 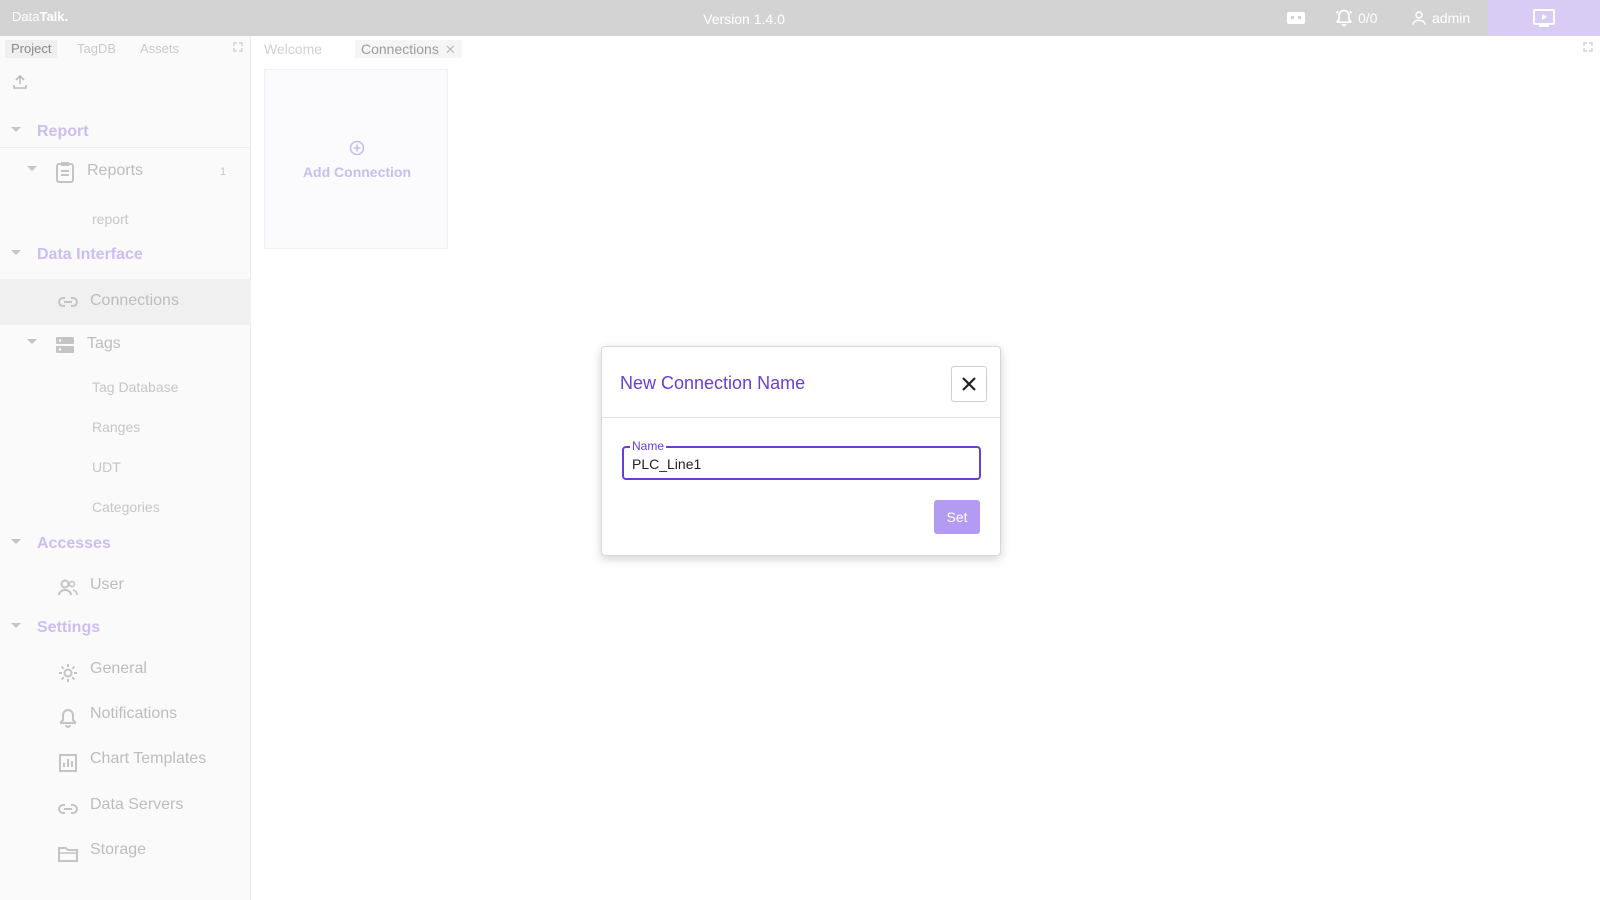 What do you see at coordinates (1355, 18) in the screenshot?
I see `alarms-button: 0/0` at bounding box center [1355, 18].